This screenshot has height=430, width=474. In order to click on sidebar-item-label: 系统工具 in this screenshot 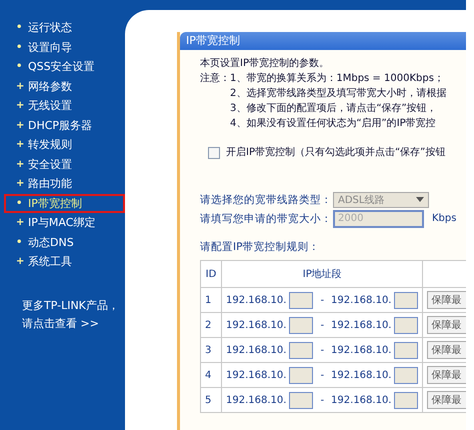, I will do `click(50, 262)`.